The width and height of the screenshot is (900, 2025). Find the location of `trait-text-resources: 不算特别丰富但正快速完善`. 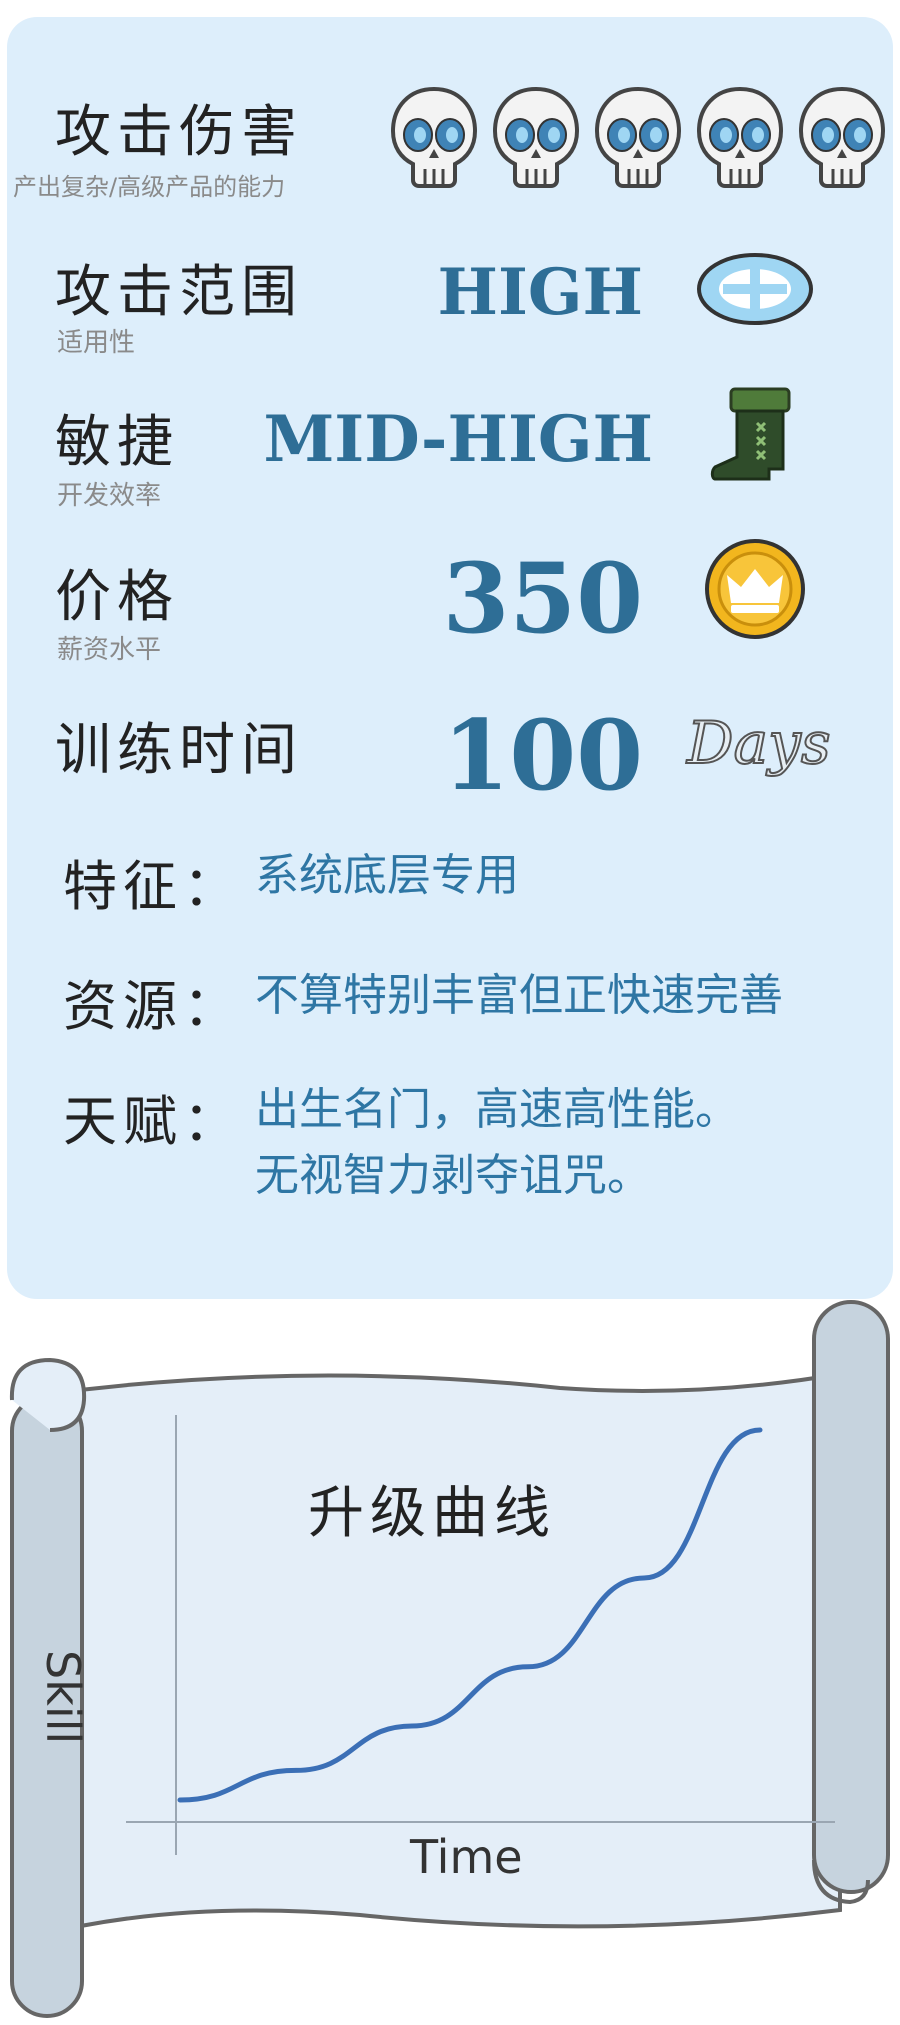

trait-text-resources: 不算特别丰富但正快速完善 is located at coordinates (519, 995).